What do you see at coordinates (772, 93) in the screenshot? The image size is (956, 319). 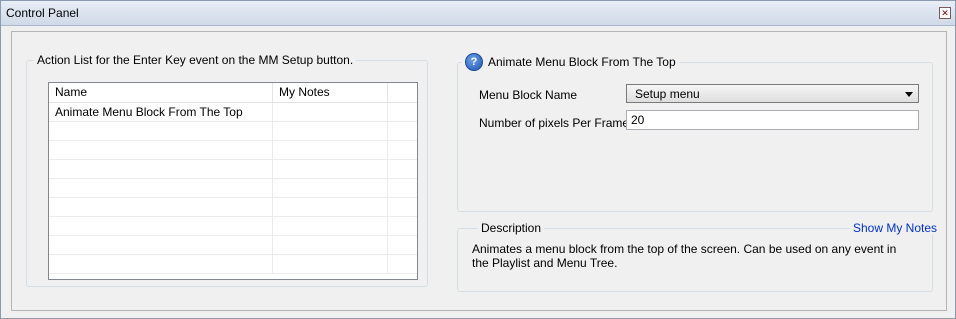 I see `menu-block-name-select: Setup menu` at bounding box center [772, 93].